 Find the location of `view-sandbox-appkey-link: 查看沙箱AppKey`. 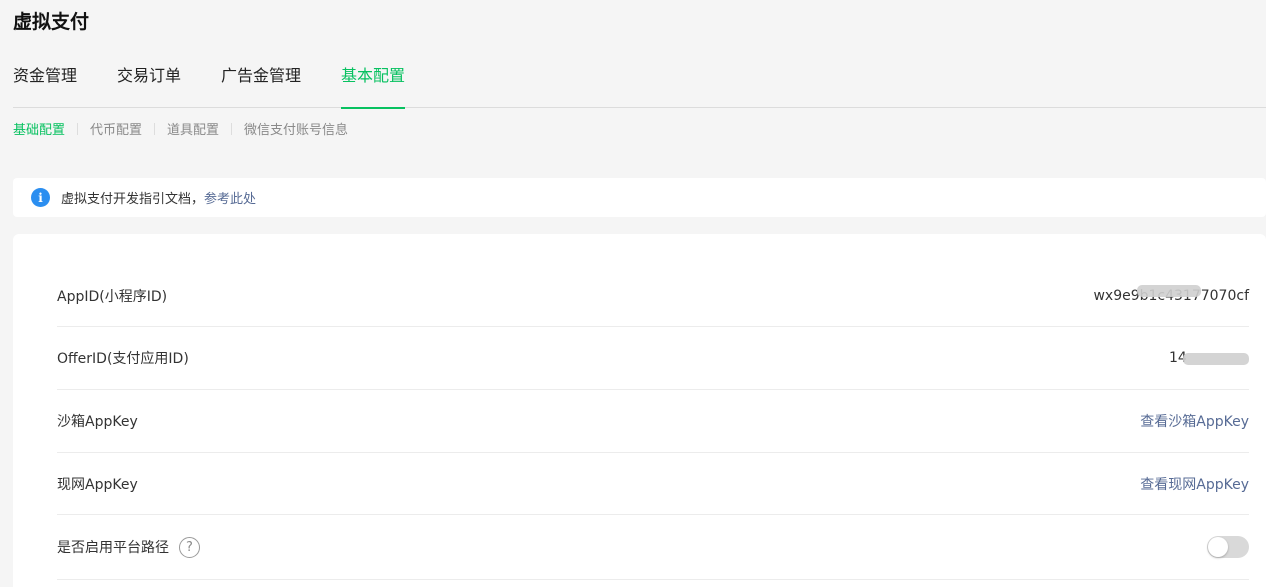

view-sandbox-appkey-link: 查看沙箱AppKey is located at coordinates (1194, 421).